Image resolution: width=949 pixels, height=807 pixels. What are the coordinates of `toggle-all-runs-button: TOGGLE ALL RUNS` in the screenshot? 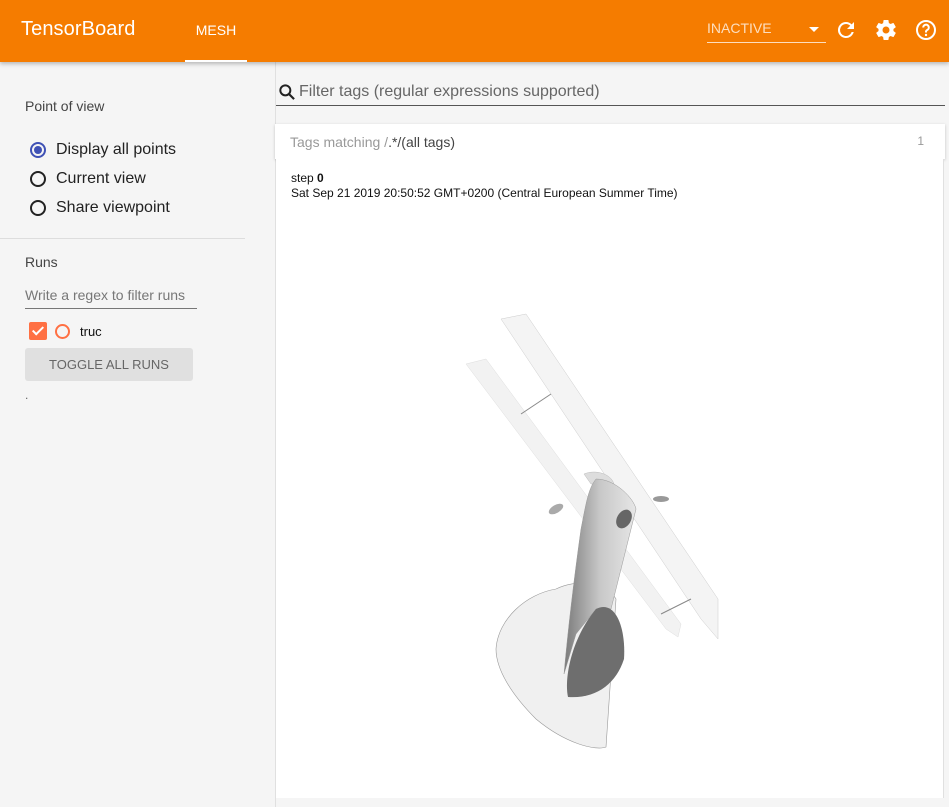 It's located at (109, 364).